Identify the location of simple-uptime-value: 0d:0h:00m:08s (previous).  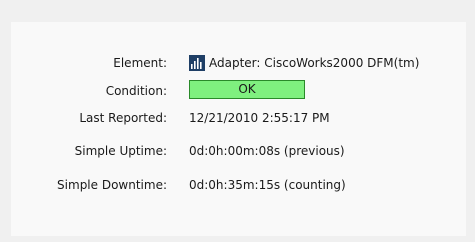
(267, 151).